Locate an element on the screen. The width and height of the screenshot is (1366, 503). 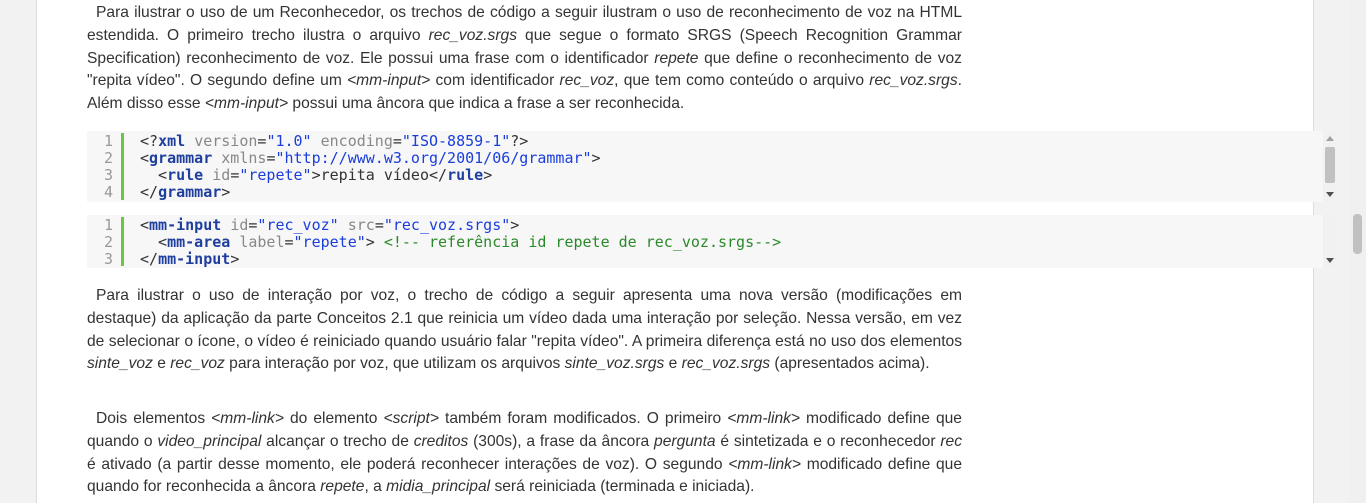
italic-term: creditos is located at coordinates (441, 441).